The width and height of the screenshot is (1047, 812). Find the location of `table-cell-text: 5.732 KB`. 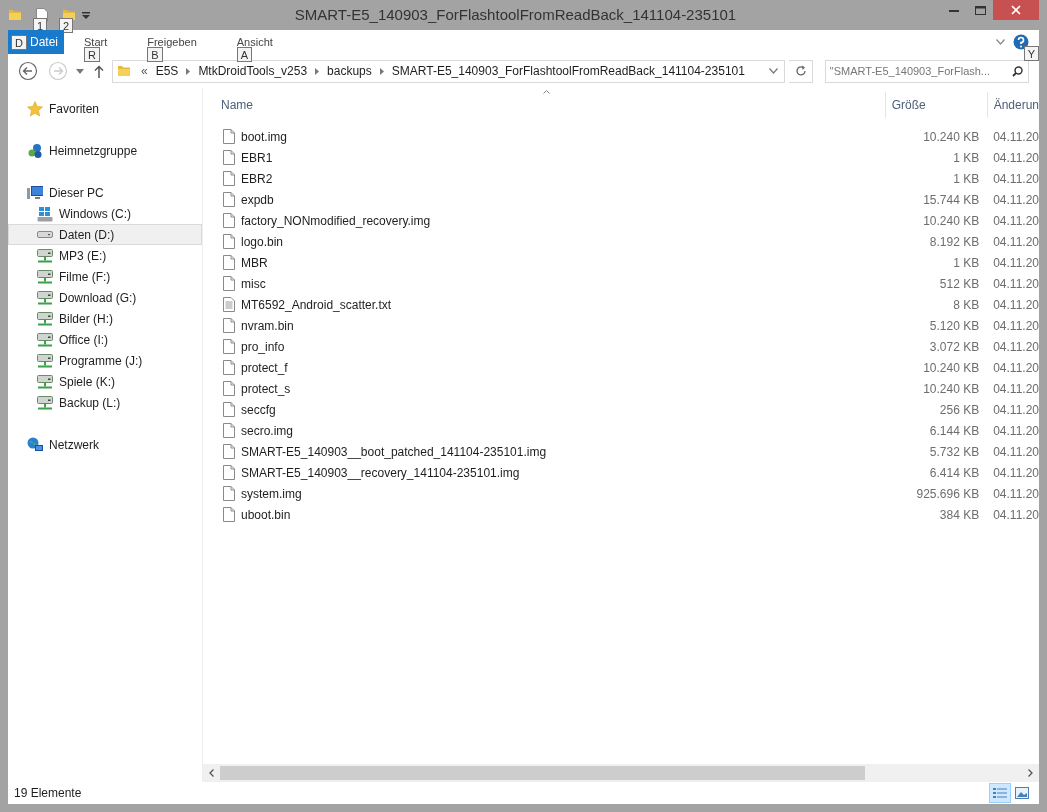

table-cell-text: 5.732 KB is located at coordinates (954, 452).